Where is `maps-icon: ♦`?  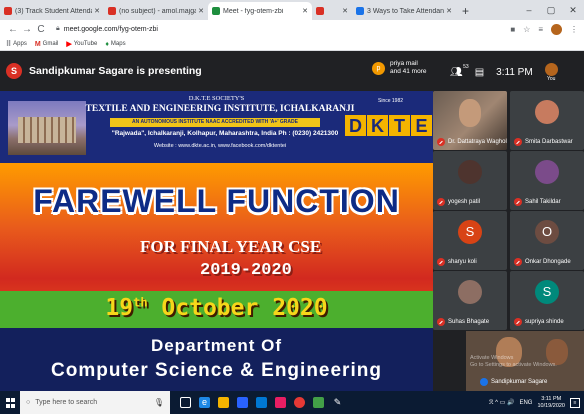
maps-icon: ♦ is located at coordinates (107, 44).